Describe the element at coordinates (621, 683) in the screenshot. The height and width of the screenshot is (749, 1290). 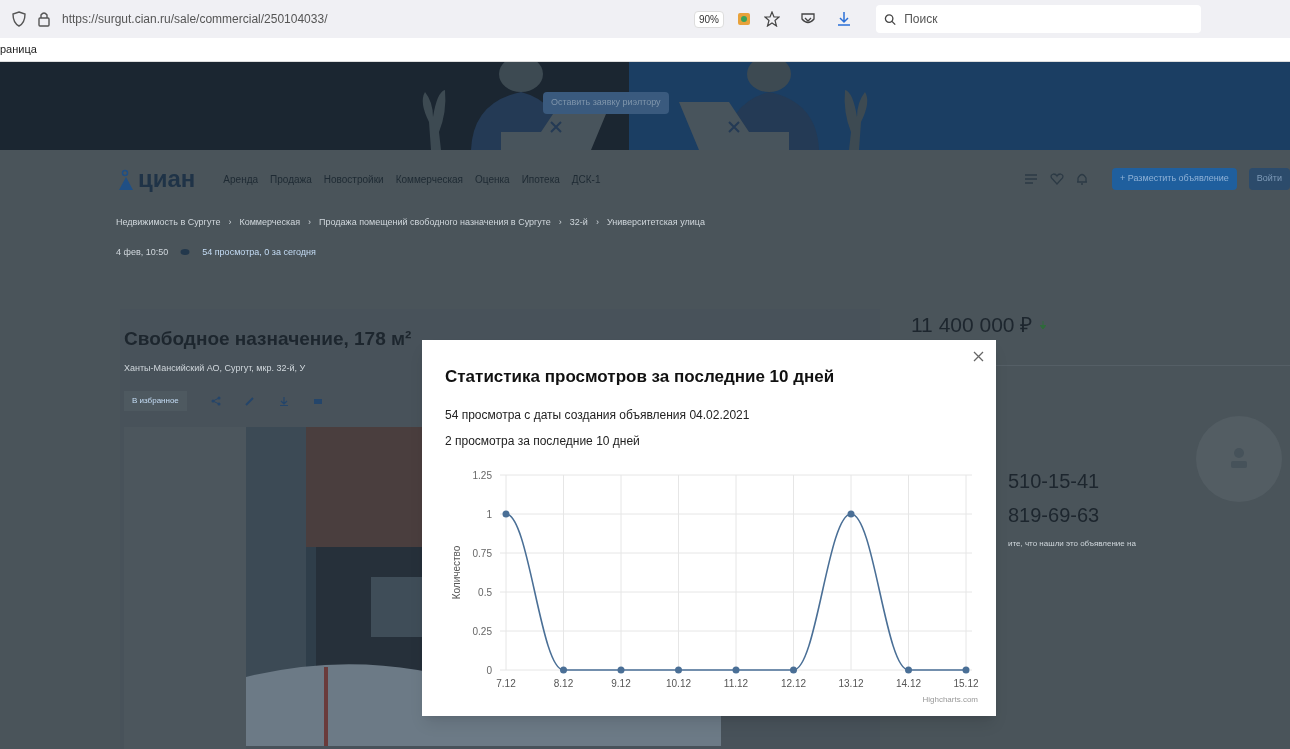
I see `x-tick-label: 9.12` at that location.